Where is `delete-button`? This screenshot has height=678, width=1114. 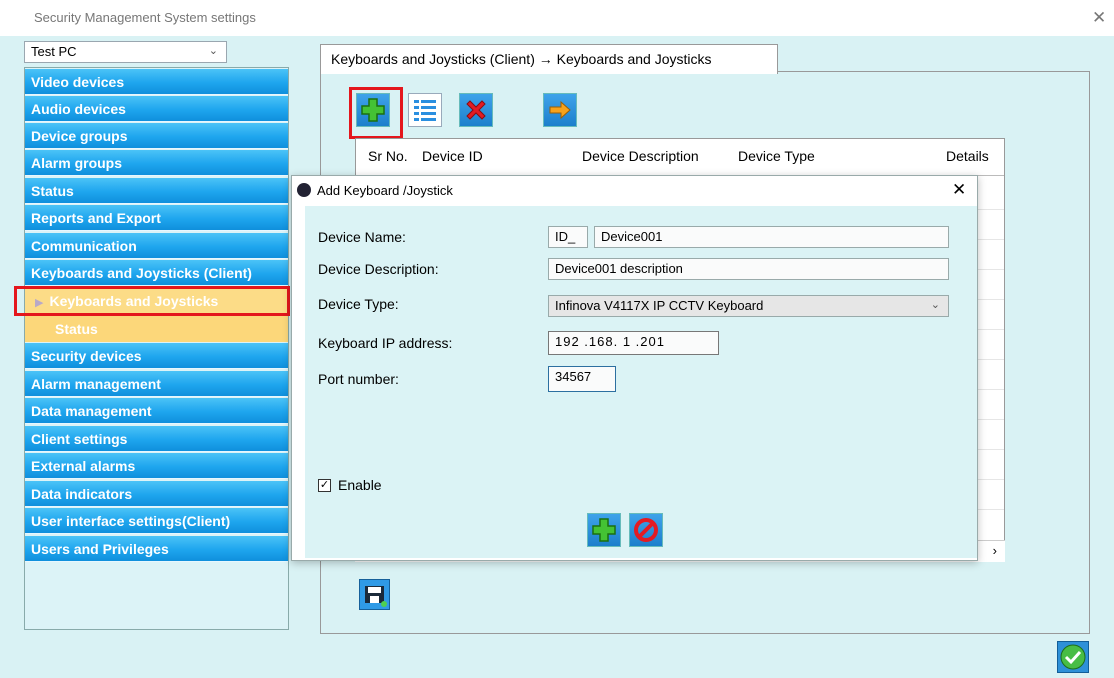
delete-button is located at coordinates (476, 110).